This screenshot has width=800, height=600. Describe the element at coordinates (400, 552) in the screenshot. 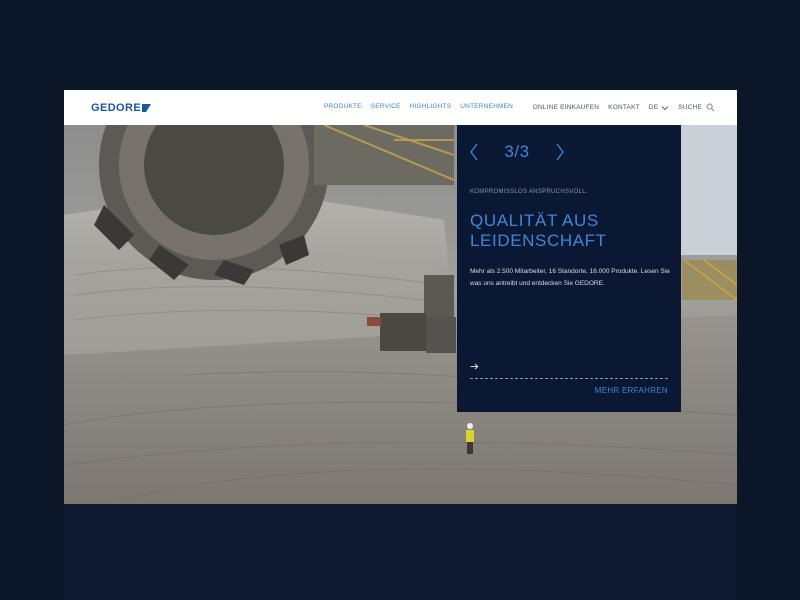

I see `hero-bottom-area` at that location.